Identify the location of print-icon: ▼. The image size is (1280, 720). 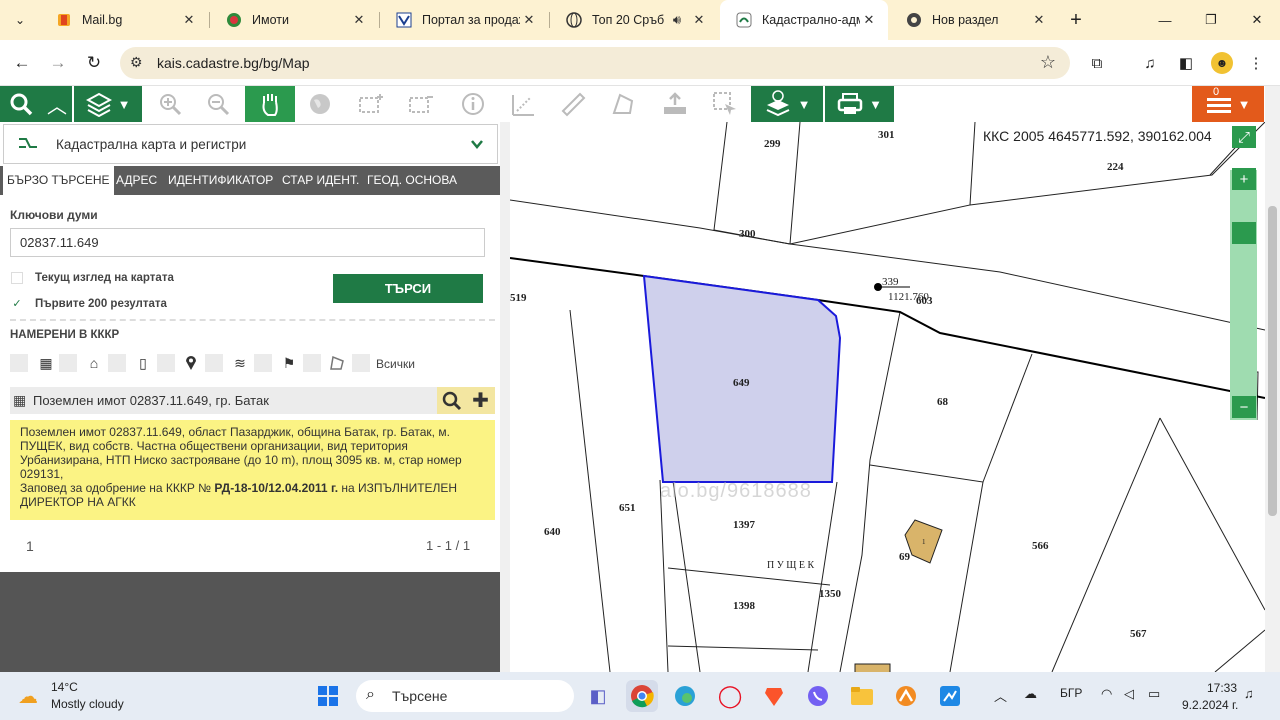
(859, 104).